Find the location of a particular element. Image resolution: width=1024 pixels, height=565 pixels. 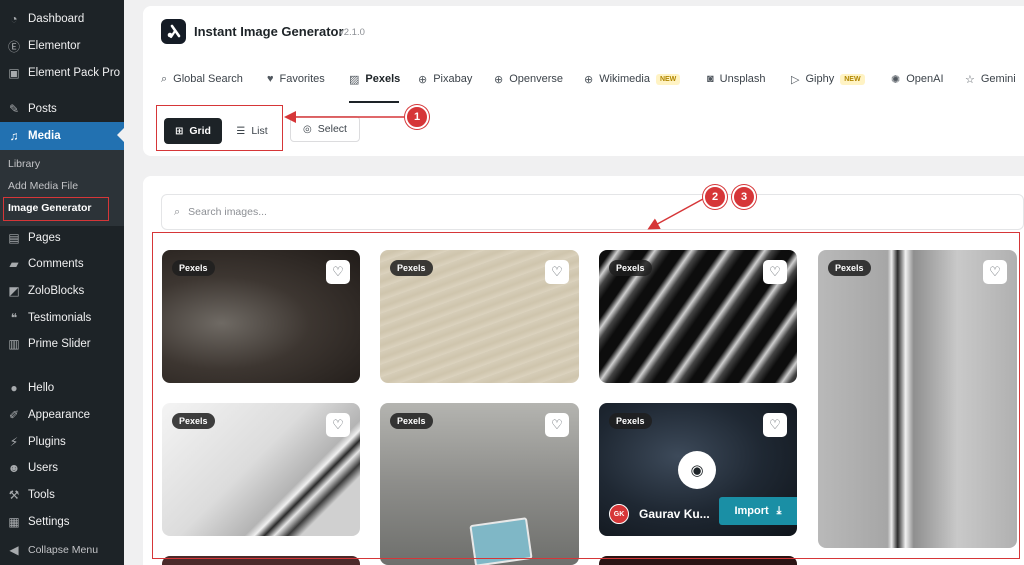

annotation-number-2: 2 is located at coordinates (715, 197).